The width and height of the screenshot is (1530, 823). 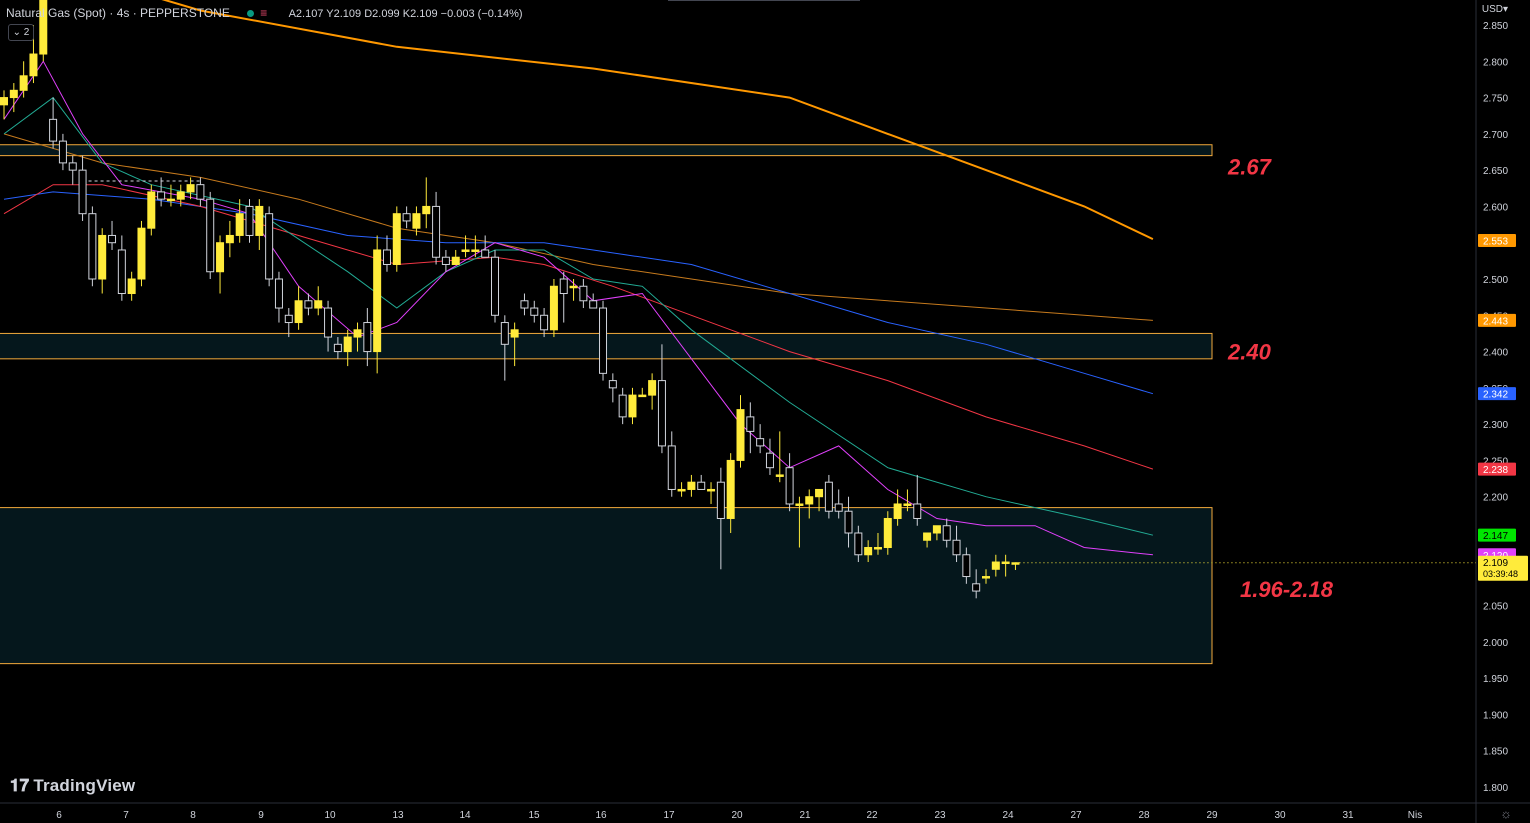 What do you see at coordinates (59, 815) in the screenshot?
I see `x-tick-label: 6` at bounding box center [59, 815].